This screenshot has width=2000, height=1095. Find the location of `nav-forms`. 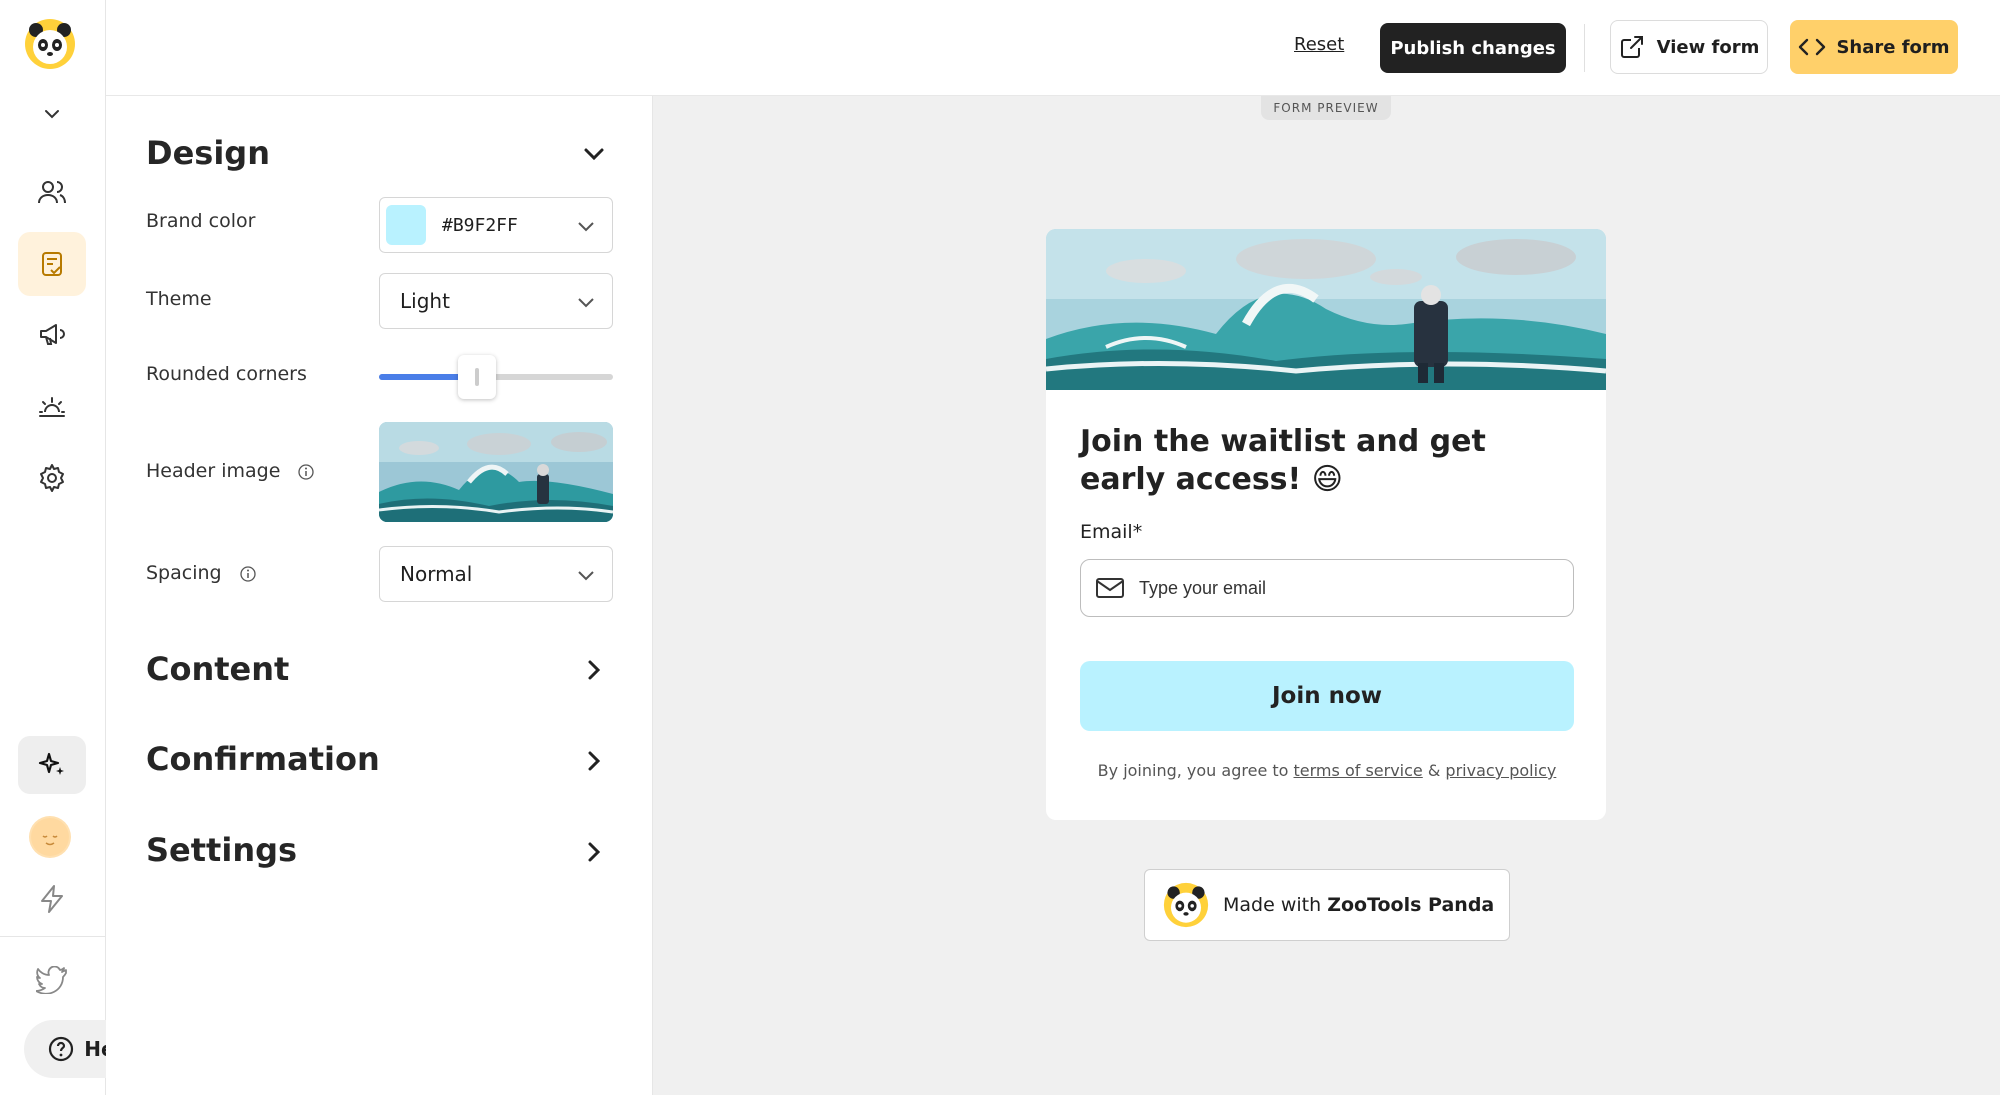

nav-forms is located at coordinates (52, 264).